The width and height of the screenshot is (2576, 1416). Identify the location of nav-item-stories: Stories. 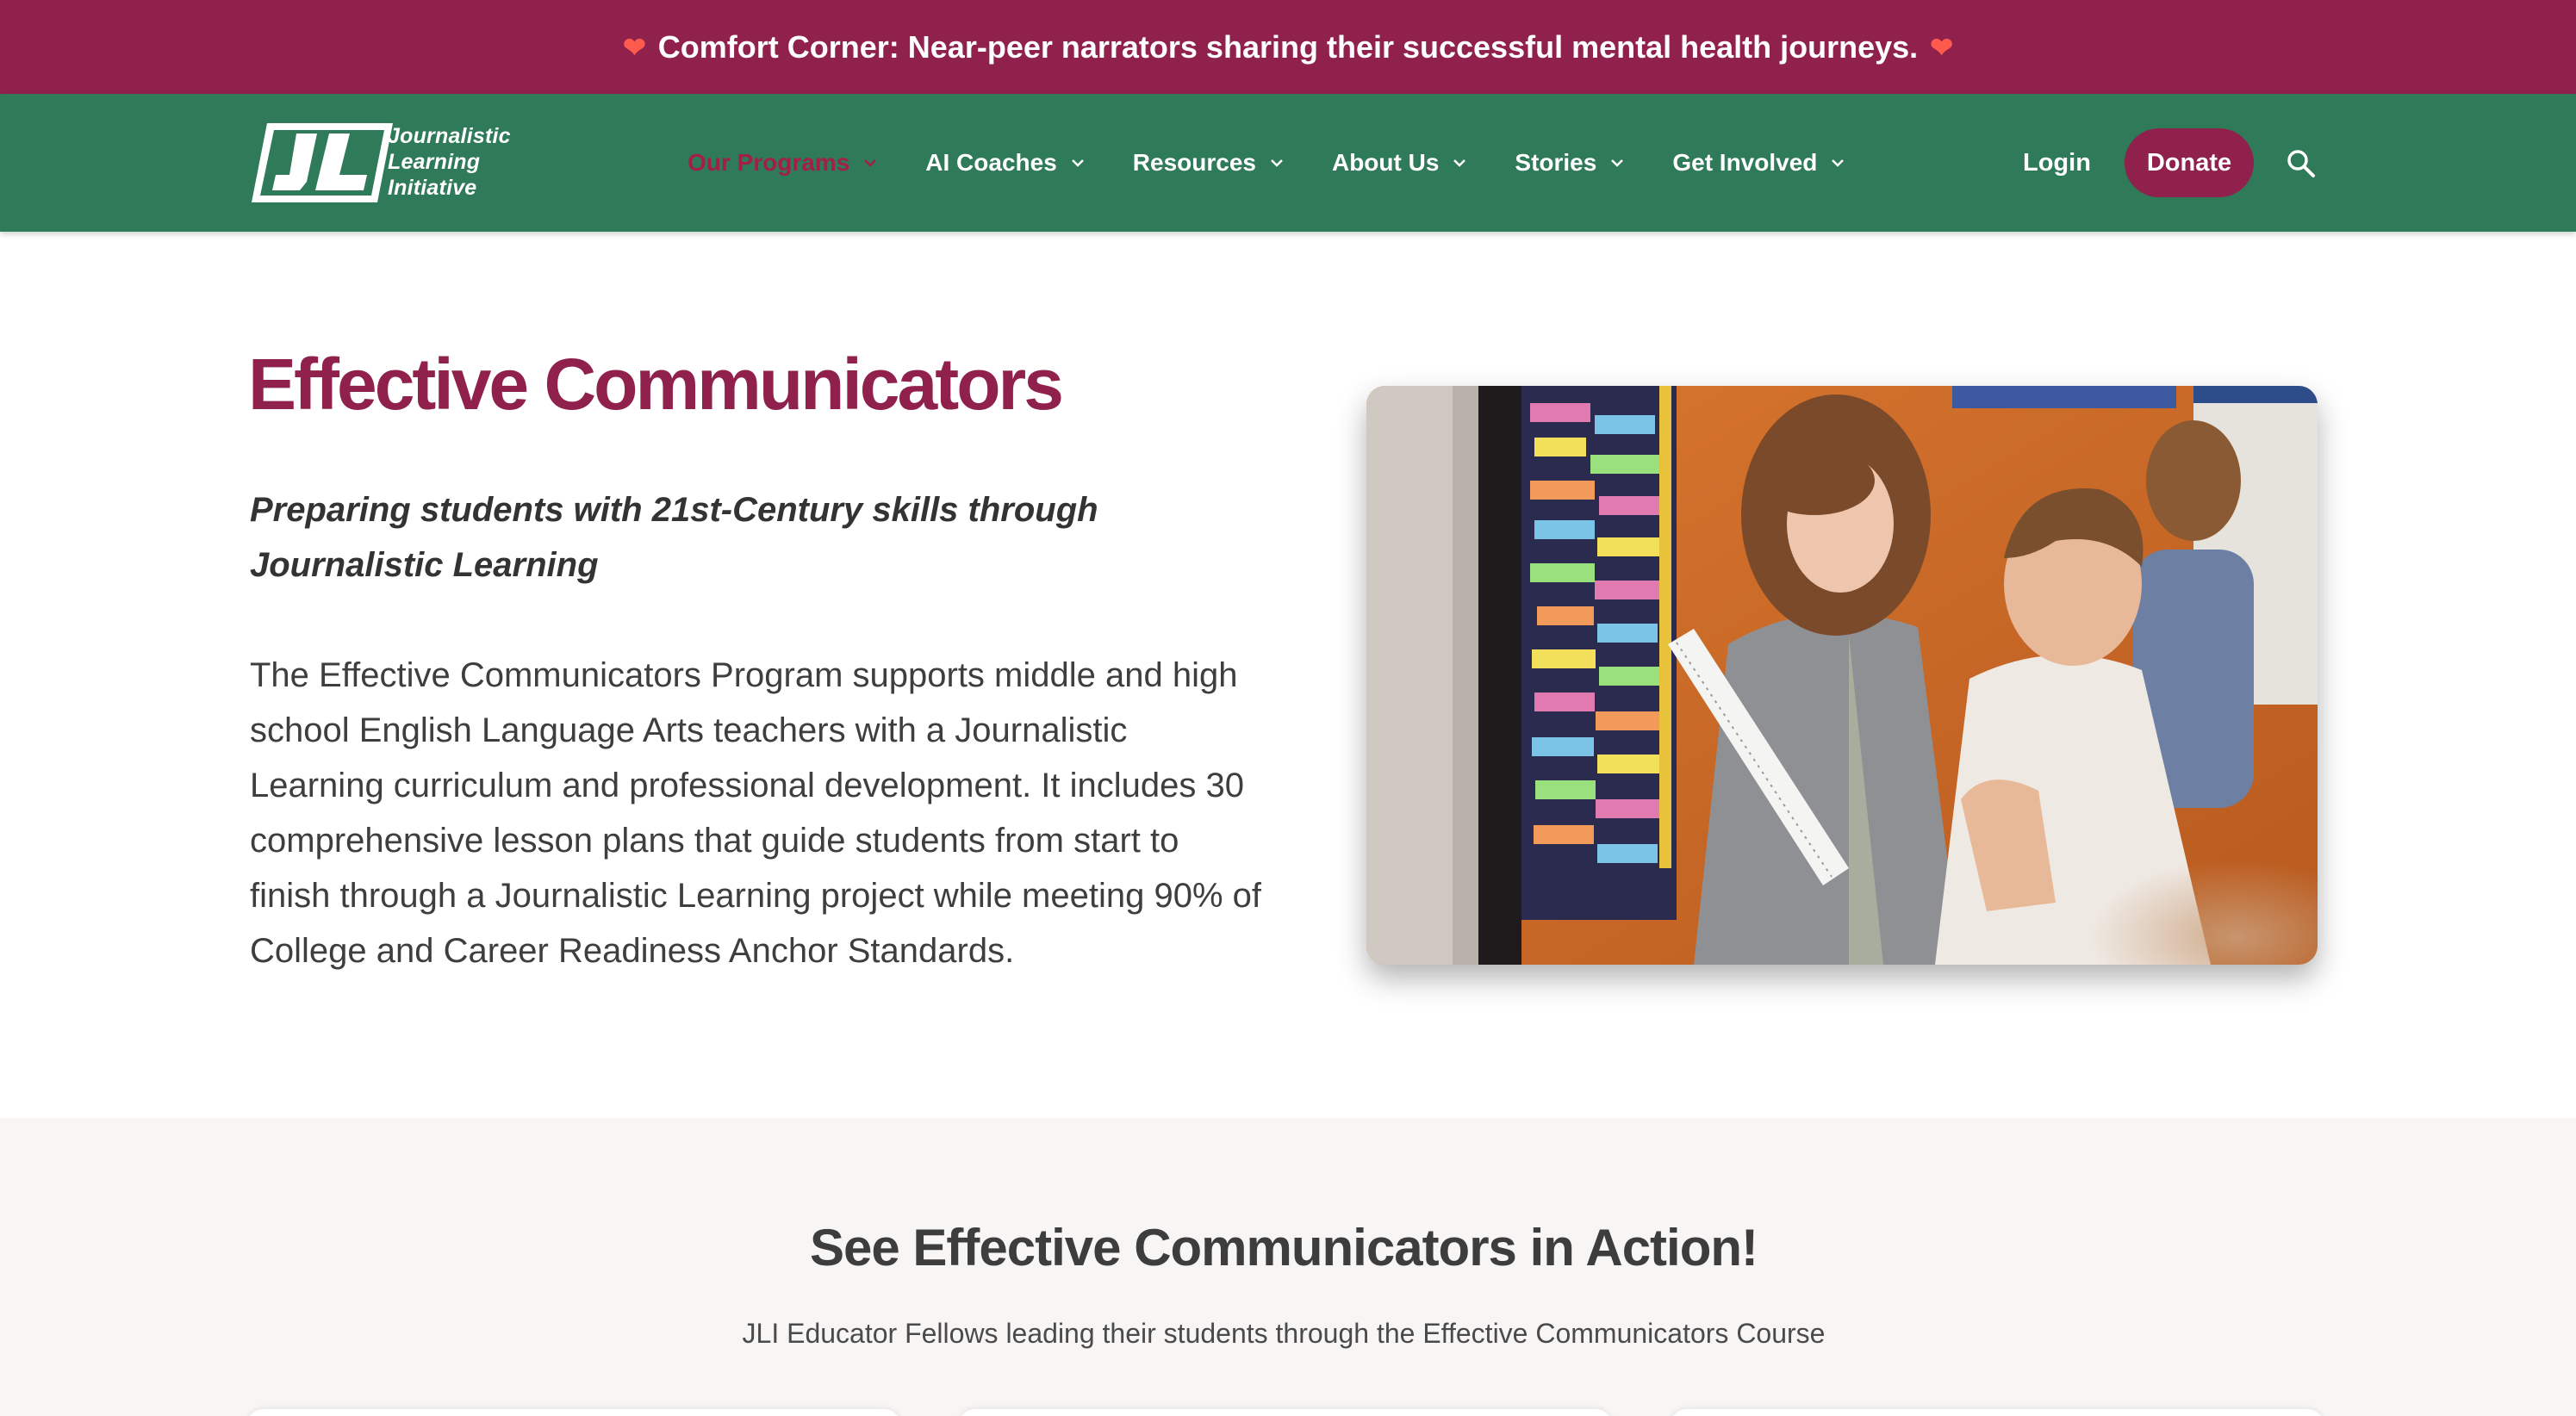
(1570, 163).